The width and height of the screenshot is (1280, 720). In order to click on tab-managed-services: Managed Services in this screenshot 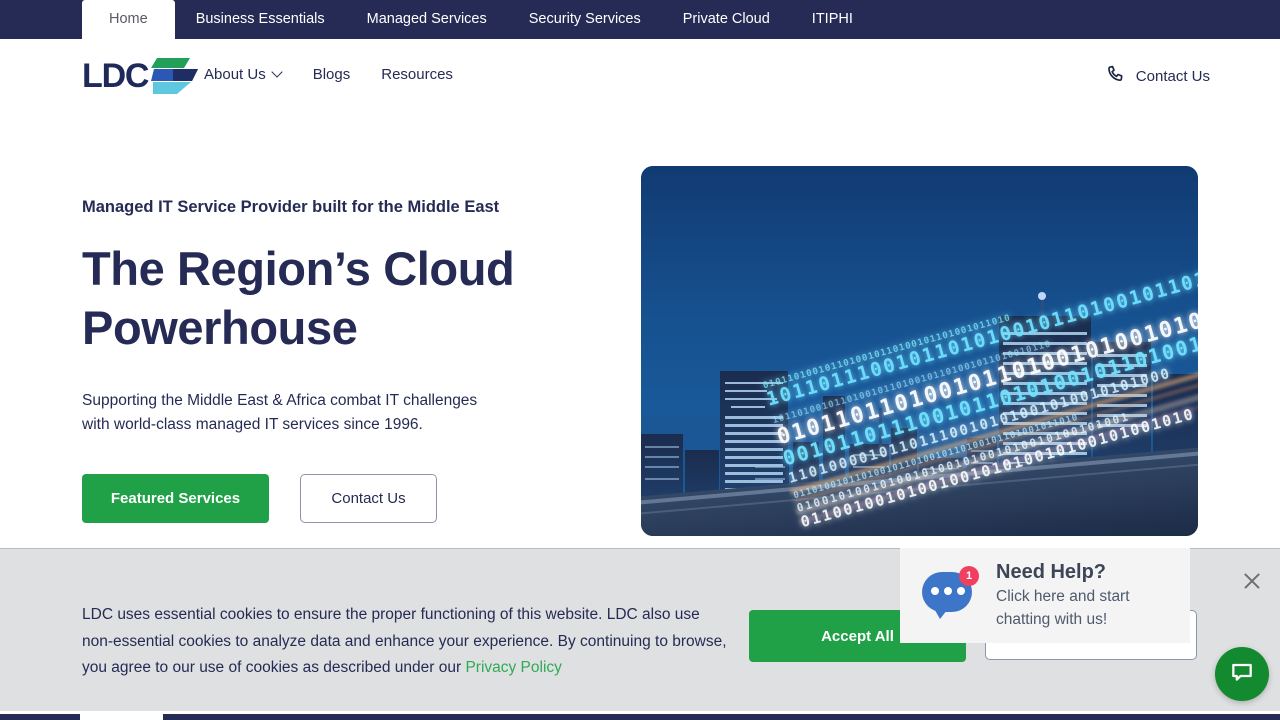, I will do `click(427, 19)`.